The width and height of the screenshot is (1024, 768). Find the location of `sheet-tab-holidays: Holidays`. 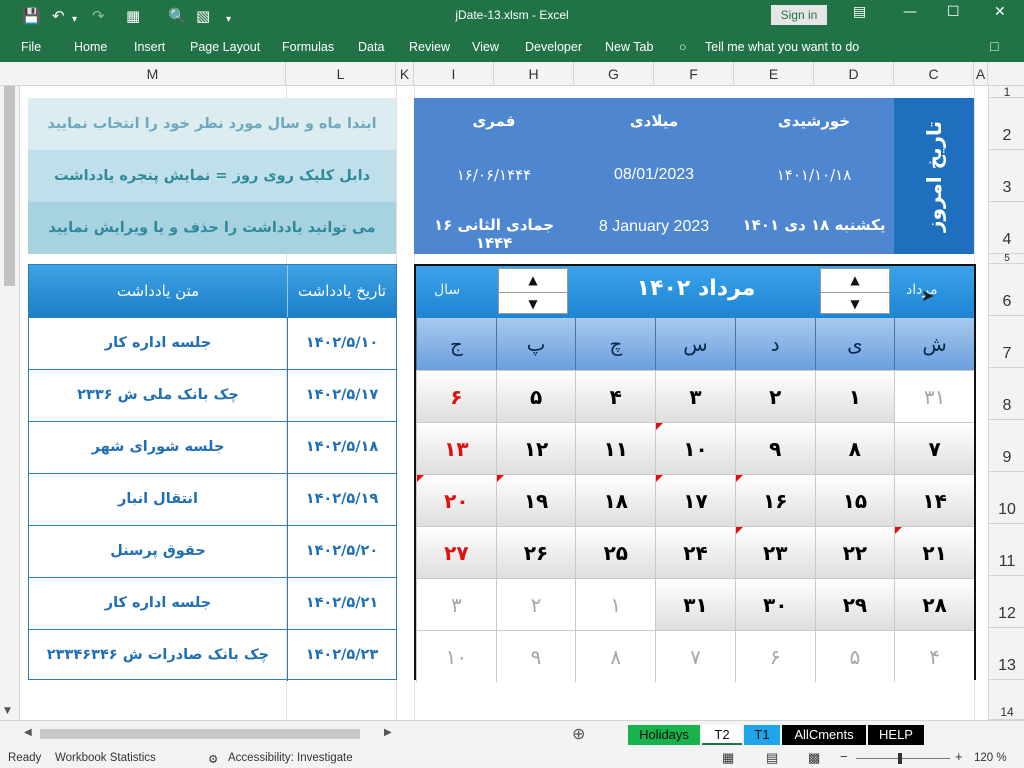

sheet-tab-holidays: Holidays is located at coordinates (664, 735).